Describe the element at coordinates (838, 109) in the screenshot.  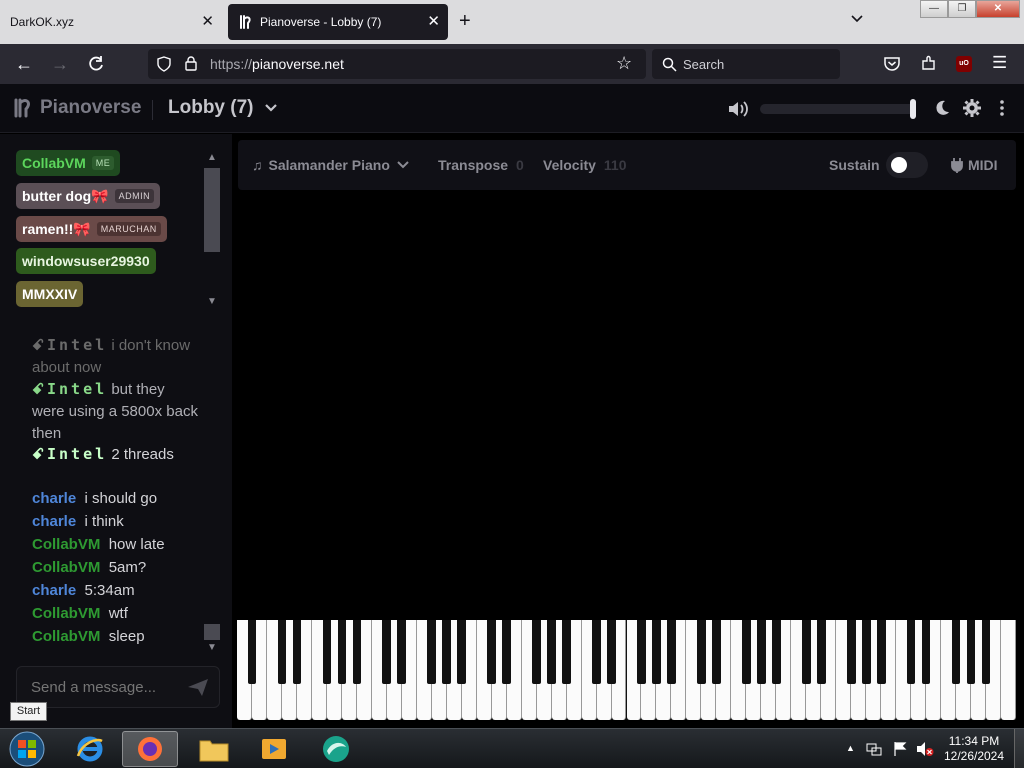
I see `volume-slider` at that location.